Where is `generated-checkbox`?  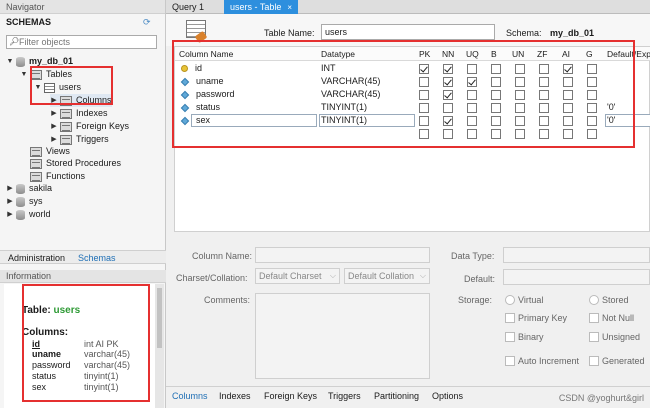
generated-checkbox is located at coordinates (594, 361).